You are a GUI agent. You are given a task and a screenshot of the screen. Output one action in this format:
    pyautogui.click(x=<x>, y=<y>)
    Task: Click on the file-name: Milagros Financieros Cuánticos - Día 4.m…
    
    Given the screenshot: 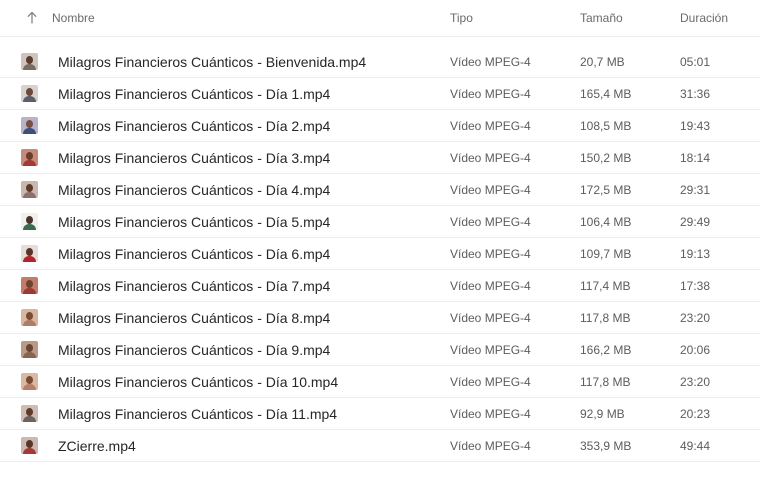 What is the action you would take?
    pyautogui.click(x=194, y=190)
    